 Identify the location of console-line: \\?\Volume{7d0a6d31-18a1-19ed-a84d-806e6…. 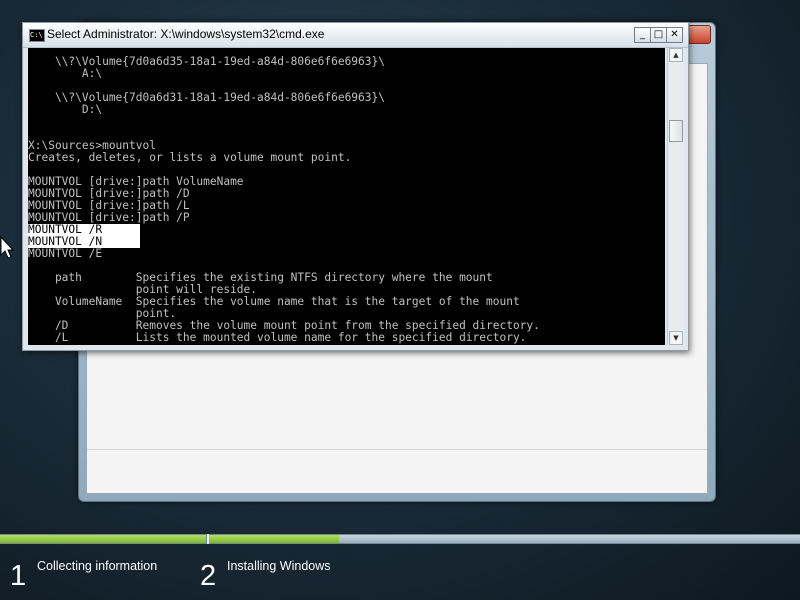
(206, 97).